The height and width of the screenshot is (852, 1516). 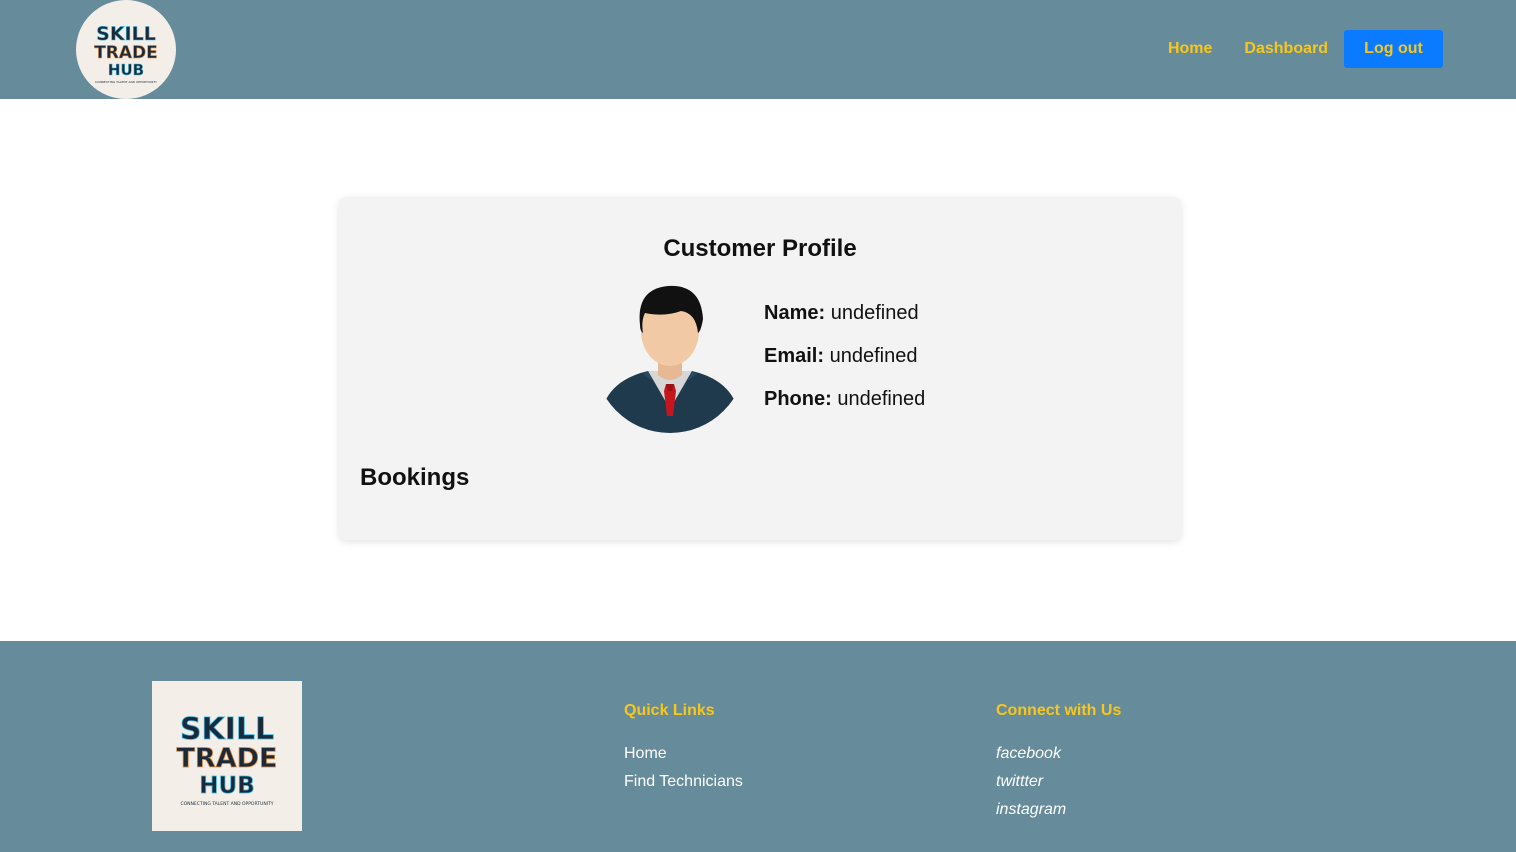 I want to click on footer-link-twitter: twittter, so click(x=1058, y=782).